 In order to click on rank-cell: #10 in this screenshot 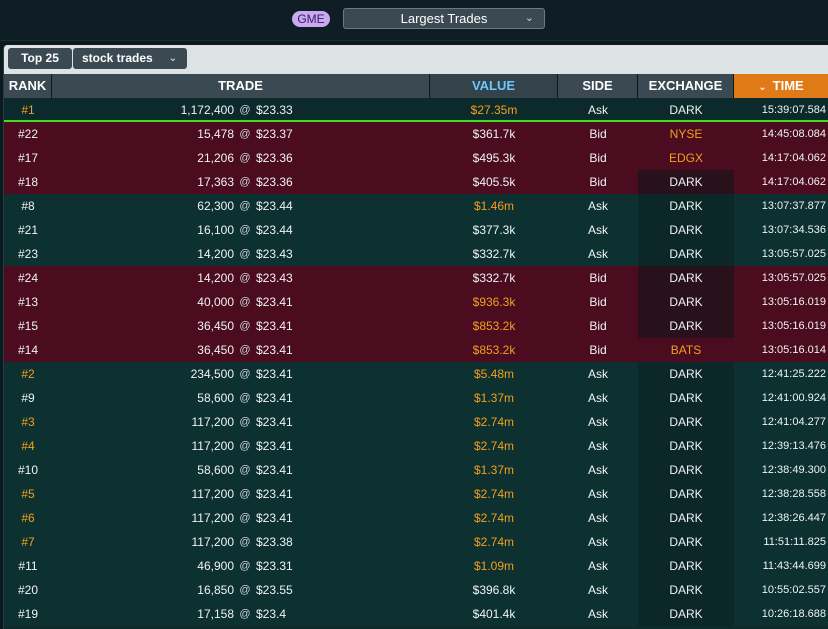, I will do `click(28, 470)`.